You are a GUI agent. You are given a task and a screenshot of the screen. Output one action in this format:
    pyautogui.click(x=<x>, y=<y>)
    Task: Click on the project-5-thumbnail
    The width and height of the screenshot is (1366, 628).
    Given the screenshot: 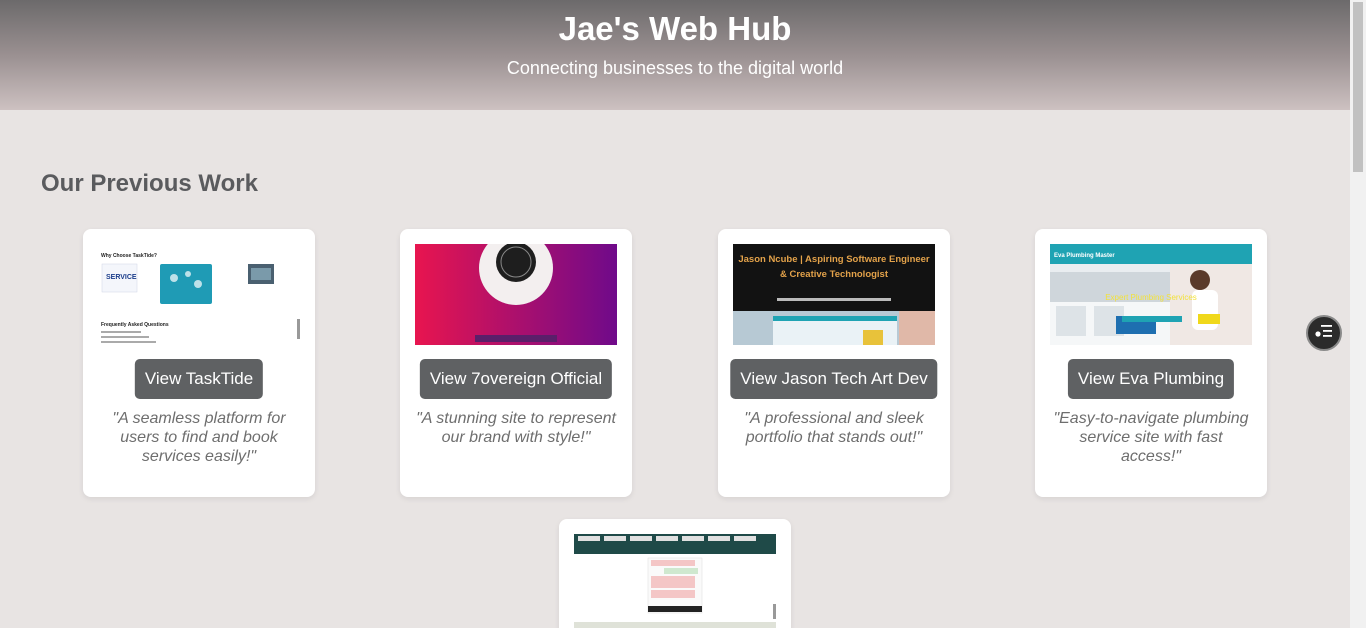 What is the action you would take?
    pyautogui.click(x=675, y=581)
    